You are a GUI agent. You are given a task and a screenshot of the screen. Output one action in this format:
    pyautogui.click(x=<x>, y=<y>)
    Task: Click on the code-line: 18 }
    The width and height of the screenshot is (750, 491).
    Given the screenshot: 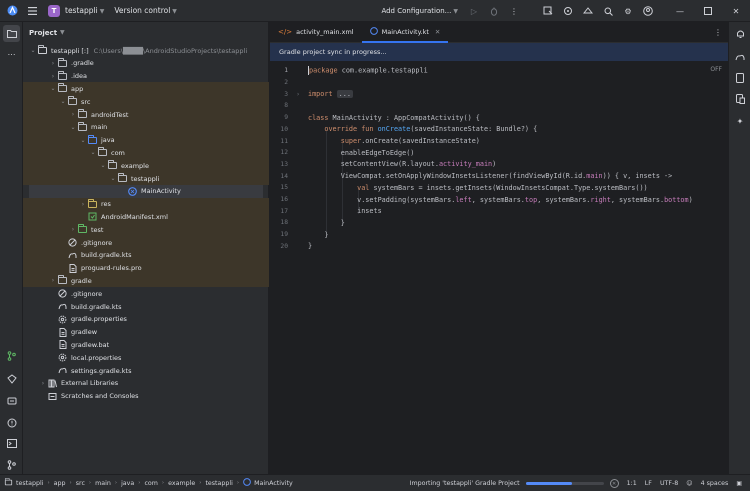 What is the action you would take?
    pyautogui.click(x=499, y=223)
    